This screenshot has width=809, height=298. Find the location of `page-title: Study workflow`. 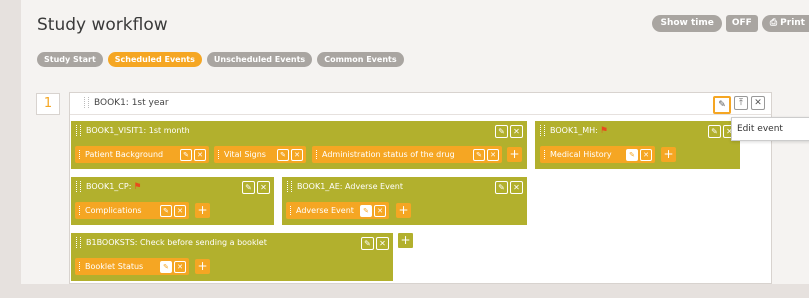

page-title: Study workflow is located at coordinates (102, 25).